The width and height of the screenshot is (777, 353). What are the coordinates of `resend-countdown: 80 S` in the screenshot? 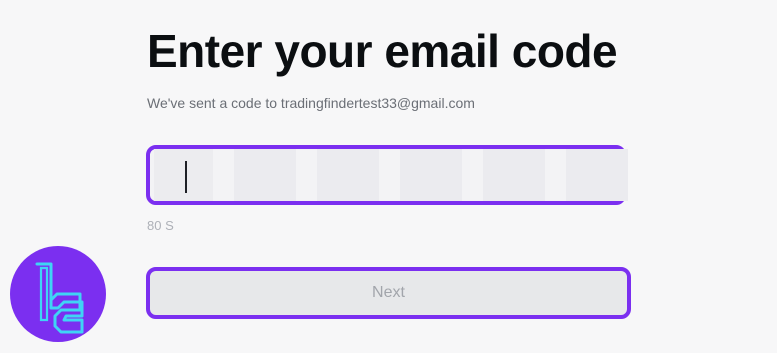 It's located at (160, 225).